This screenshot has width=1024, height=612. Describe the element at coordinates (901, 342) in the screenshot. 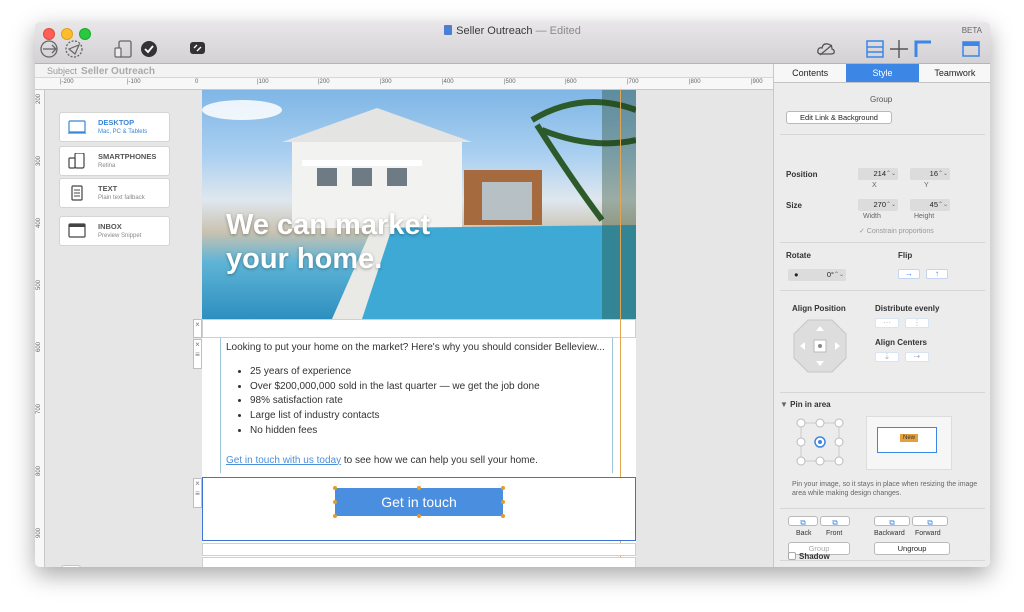

I see `align-centers-label: Align Centers` at that location.